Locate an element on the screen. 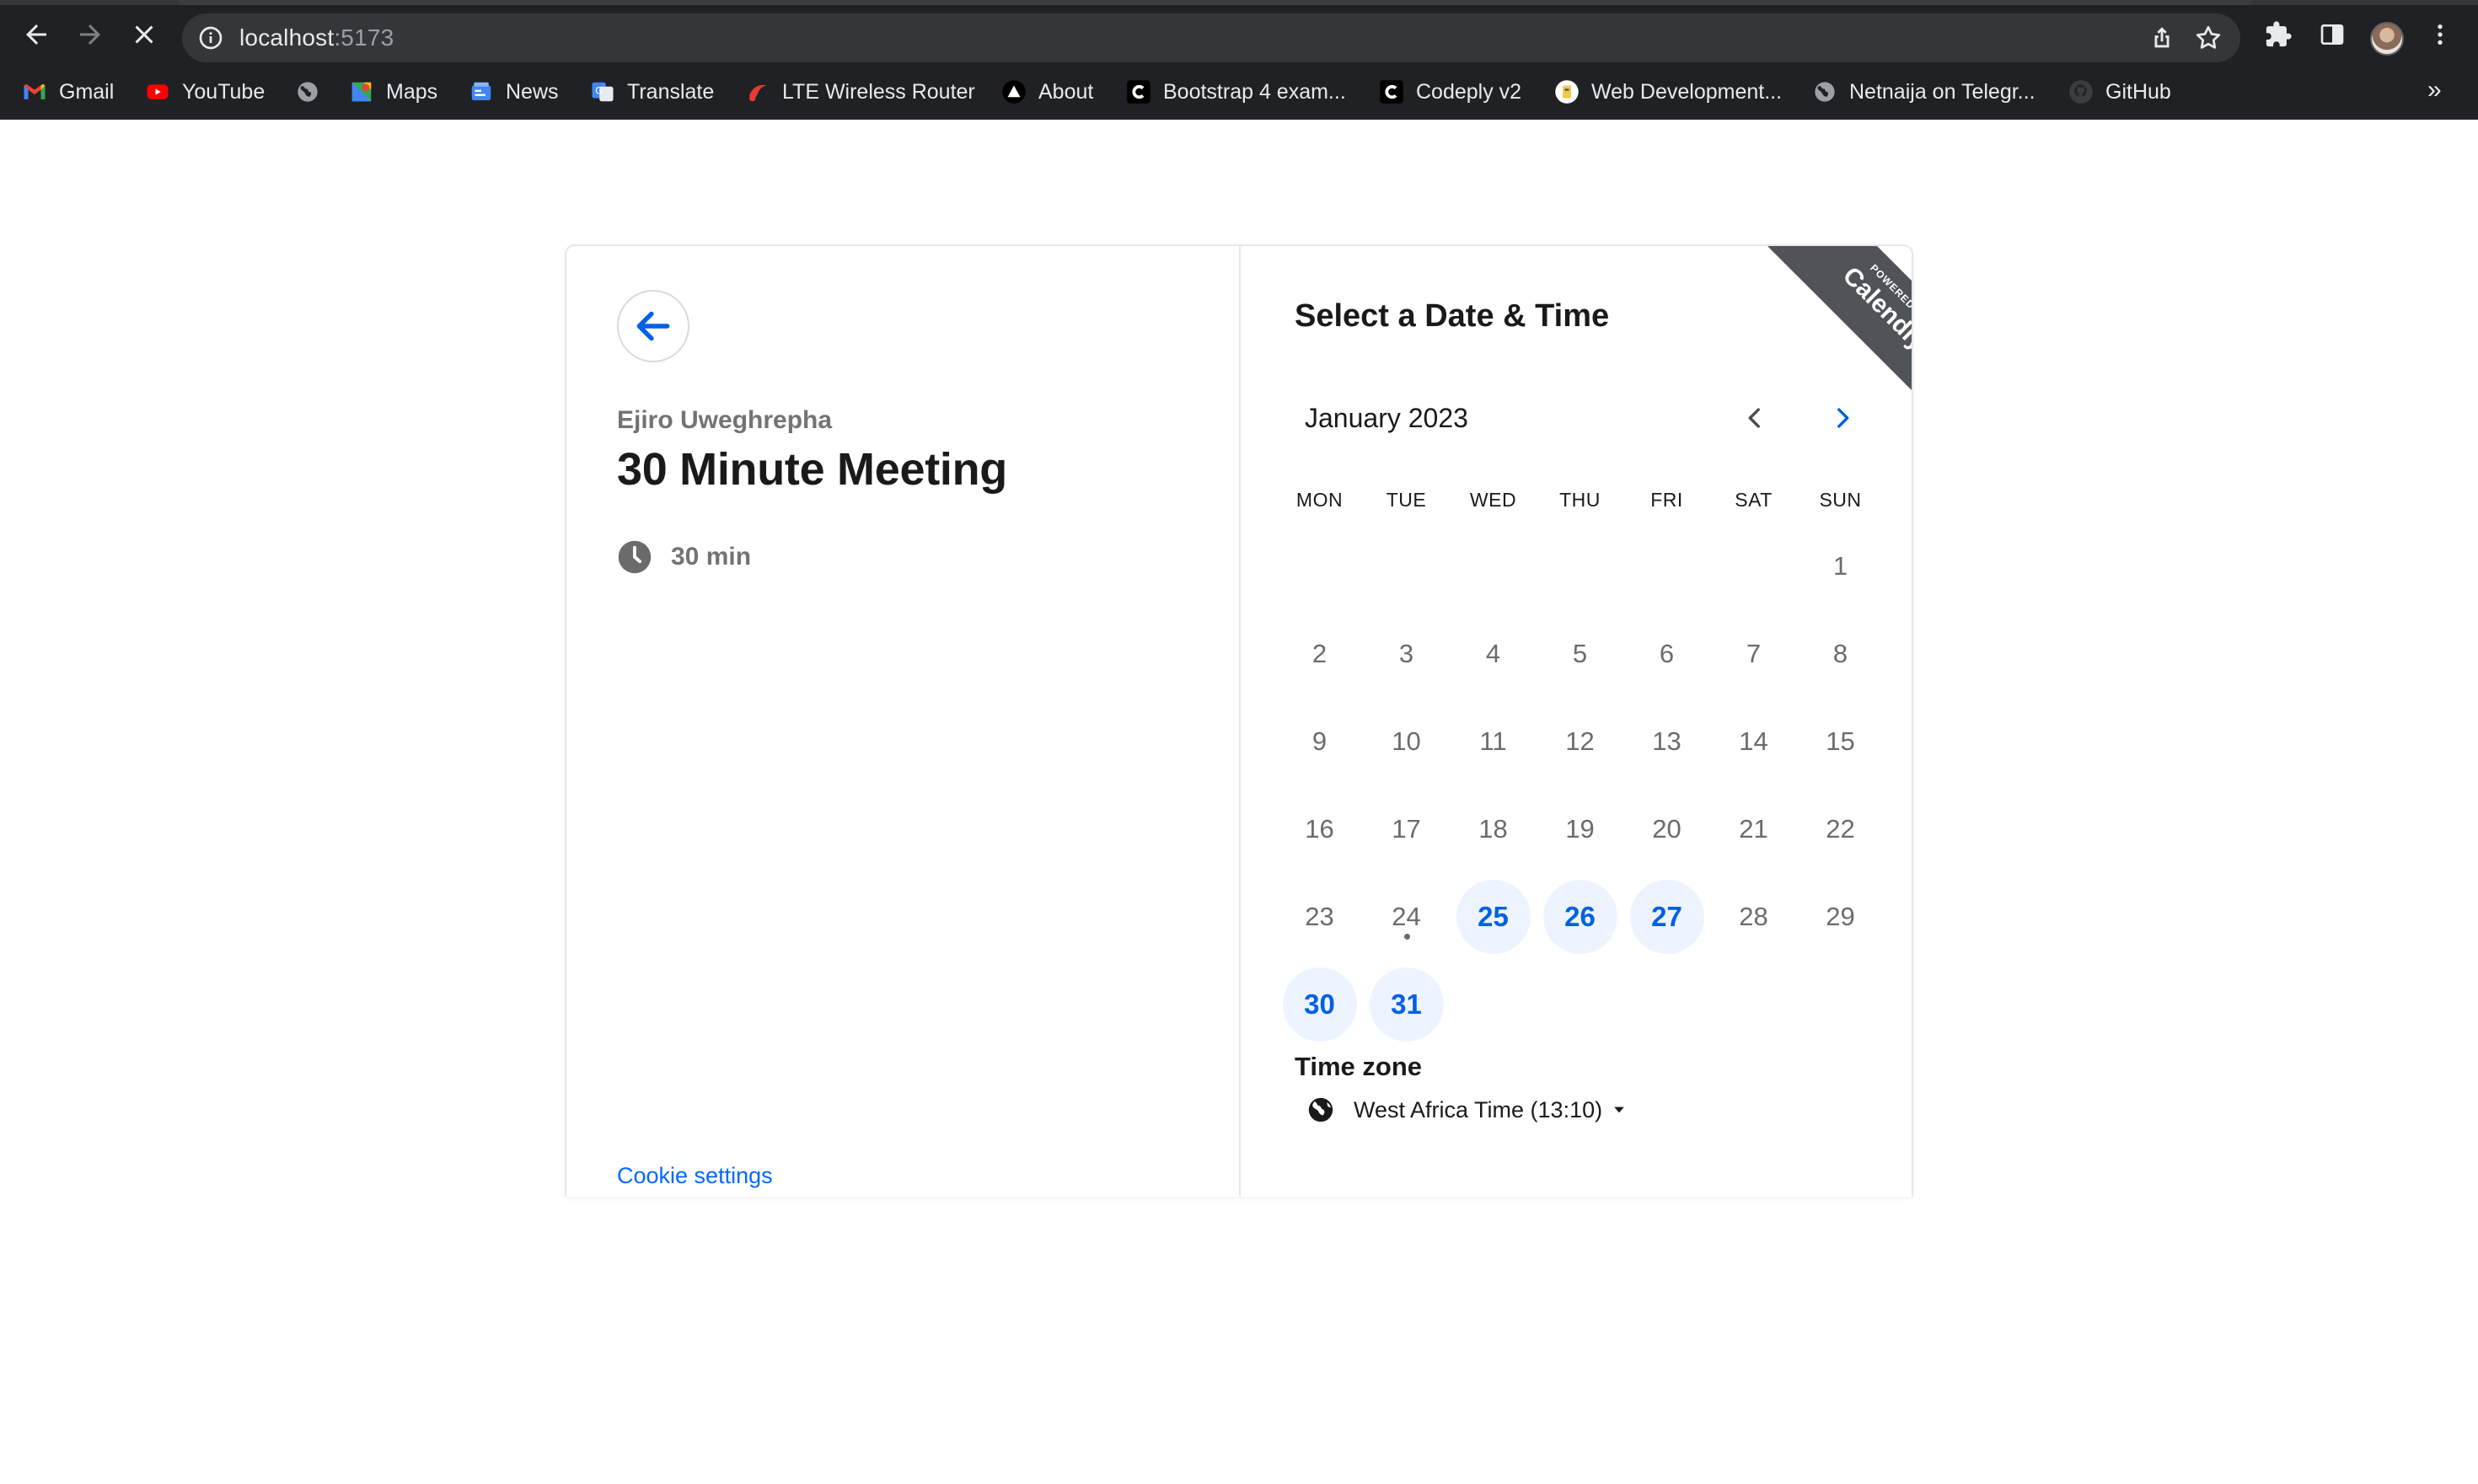 This screenshot has height=1484, width=2478. day-number: 14 is located at coordinates (1753, 741).